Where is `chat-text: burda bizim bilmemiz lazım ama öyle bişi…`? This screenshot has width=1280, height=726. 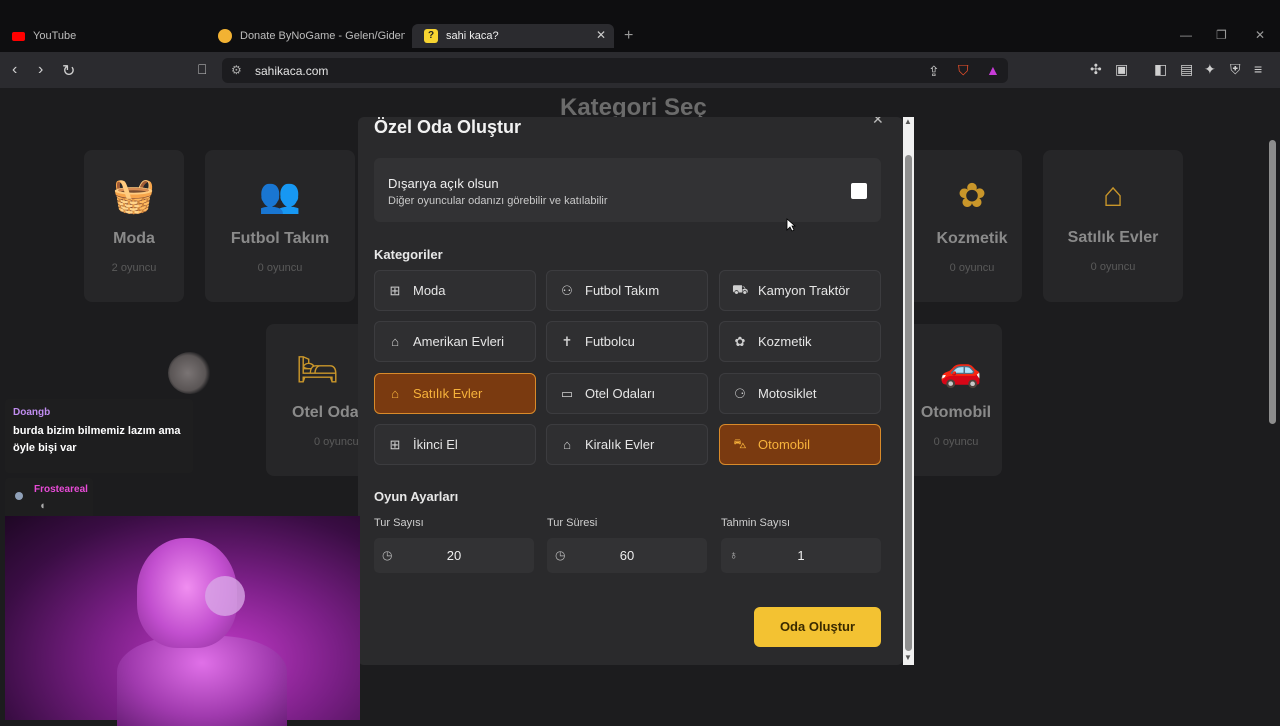
chat-text: burda bizim bilmemiz lazım ama öyle bişi… is located at coordinates (97, 439).